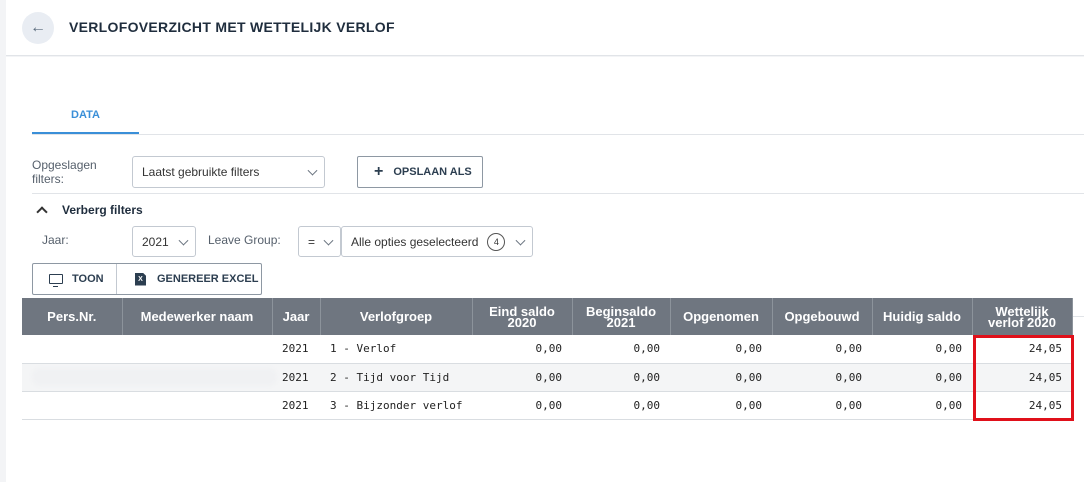  Describe the element at coordinates (154, 377) in the screenshot. I see `redacted-bar` at that location.